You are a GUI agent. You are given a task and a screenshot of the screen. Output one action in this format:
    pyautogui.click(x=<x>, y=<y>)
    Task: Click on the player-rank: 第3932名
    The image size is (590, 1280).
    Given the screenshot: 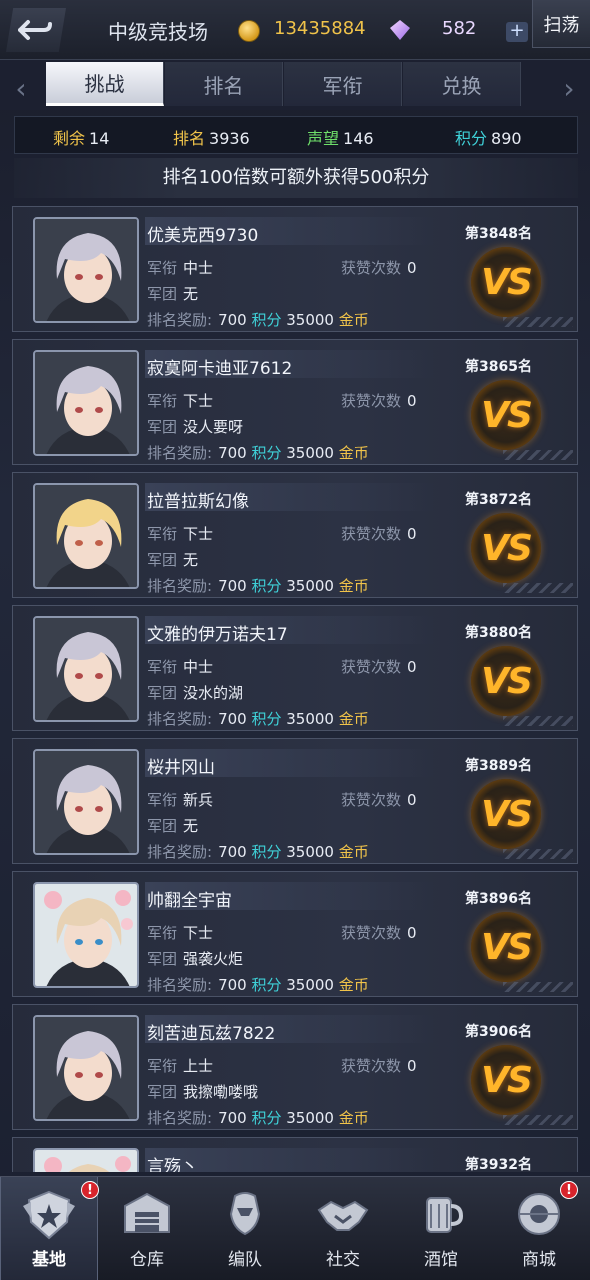 What is the action you would take?
    pyautogui.click(x=498, y=1164)
    